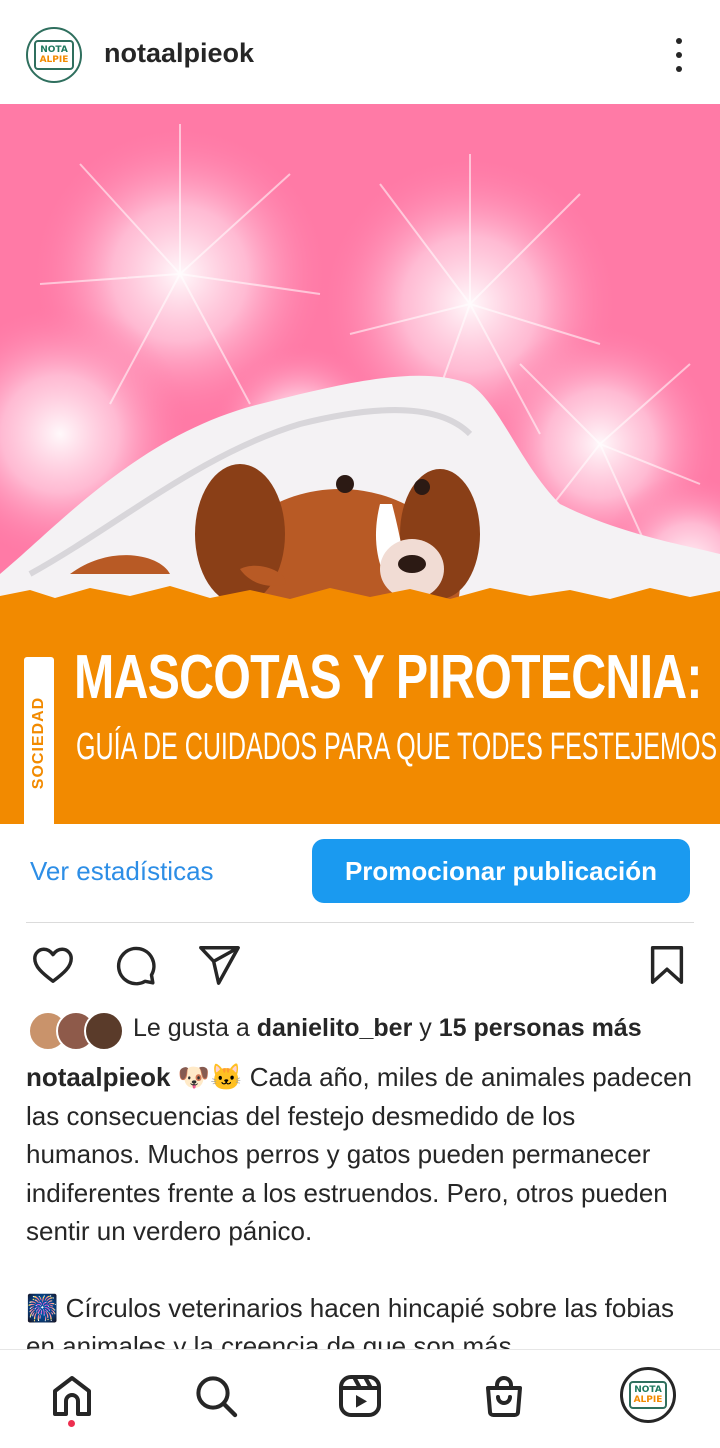 The height and width of the screenshot is (1448, 720). What do you see at coordinates (42, 1307) in the screenshot?
I see `fireworks-emoji: 🎆` at bounding box center [42, 1307].